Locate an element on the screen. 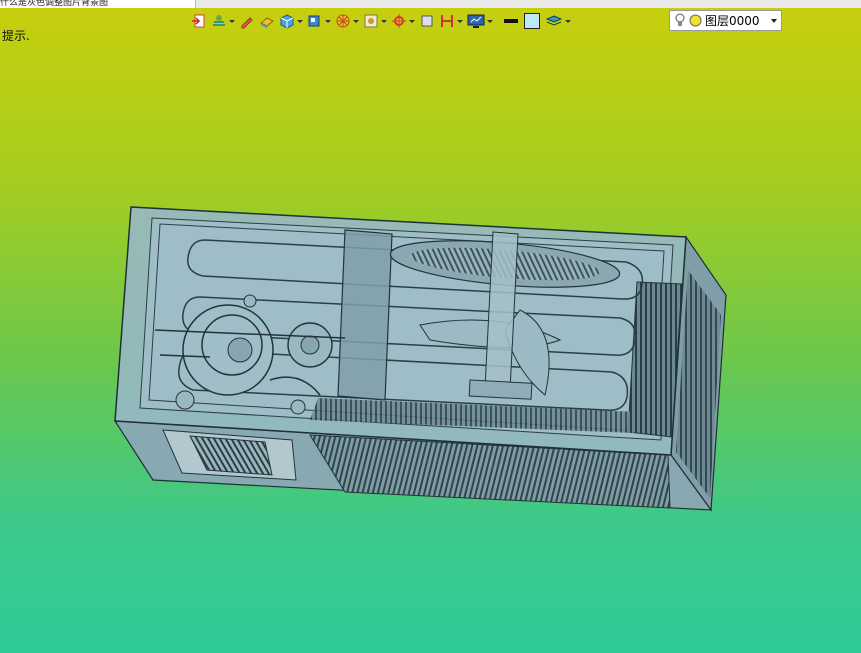 The height and width of the screenshot is (653, 861). compressor-hub is located at coordinates (240, 350).